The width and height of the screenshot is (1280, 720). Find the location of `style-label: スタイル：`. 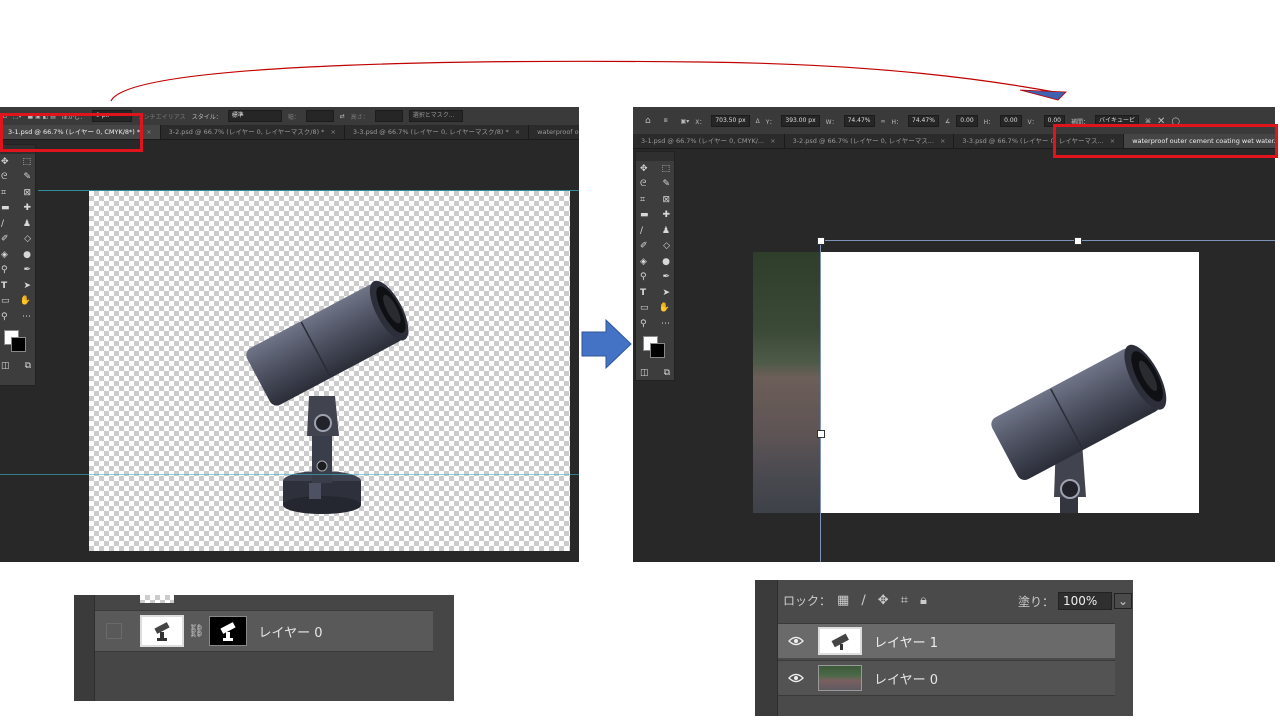

style-label: スタイル： is located at coordinates (206, 117).